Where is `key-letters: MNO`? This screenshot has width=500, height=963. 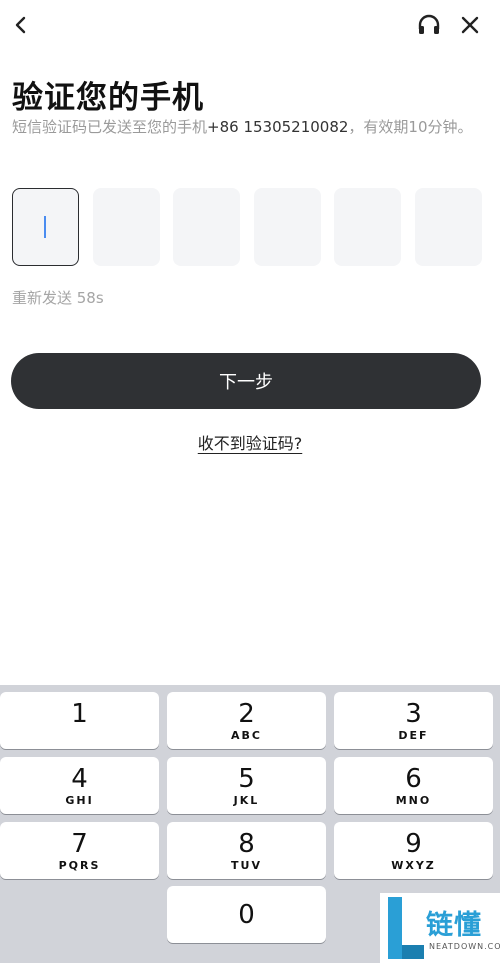
key-letters: MNO is located at coordinates (413, 800).